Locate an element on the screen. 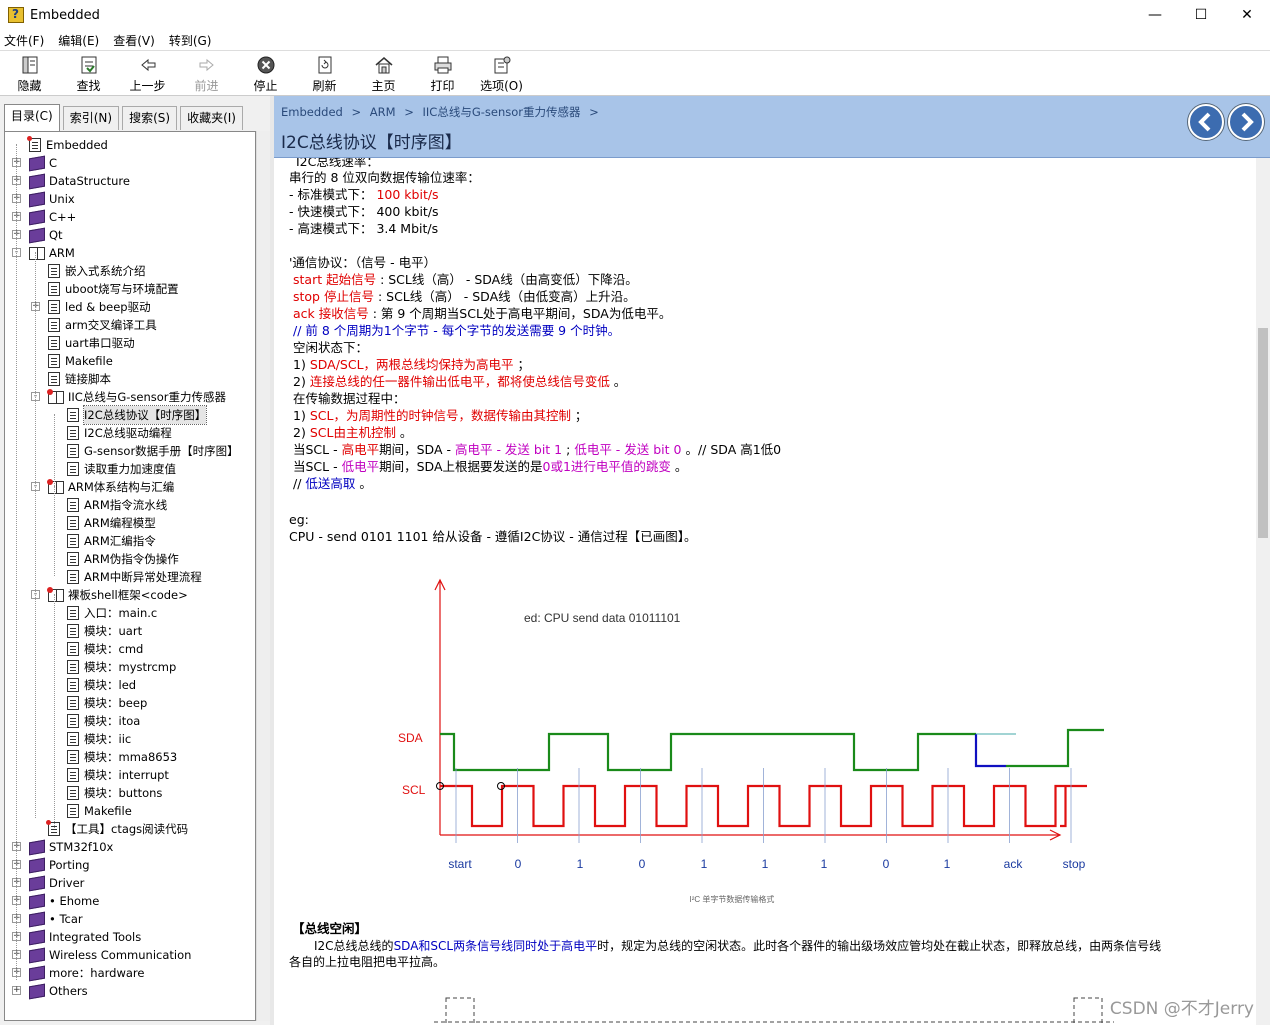  menu-edit: 编辑(E) is located at coordinates (78, 40).